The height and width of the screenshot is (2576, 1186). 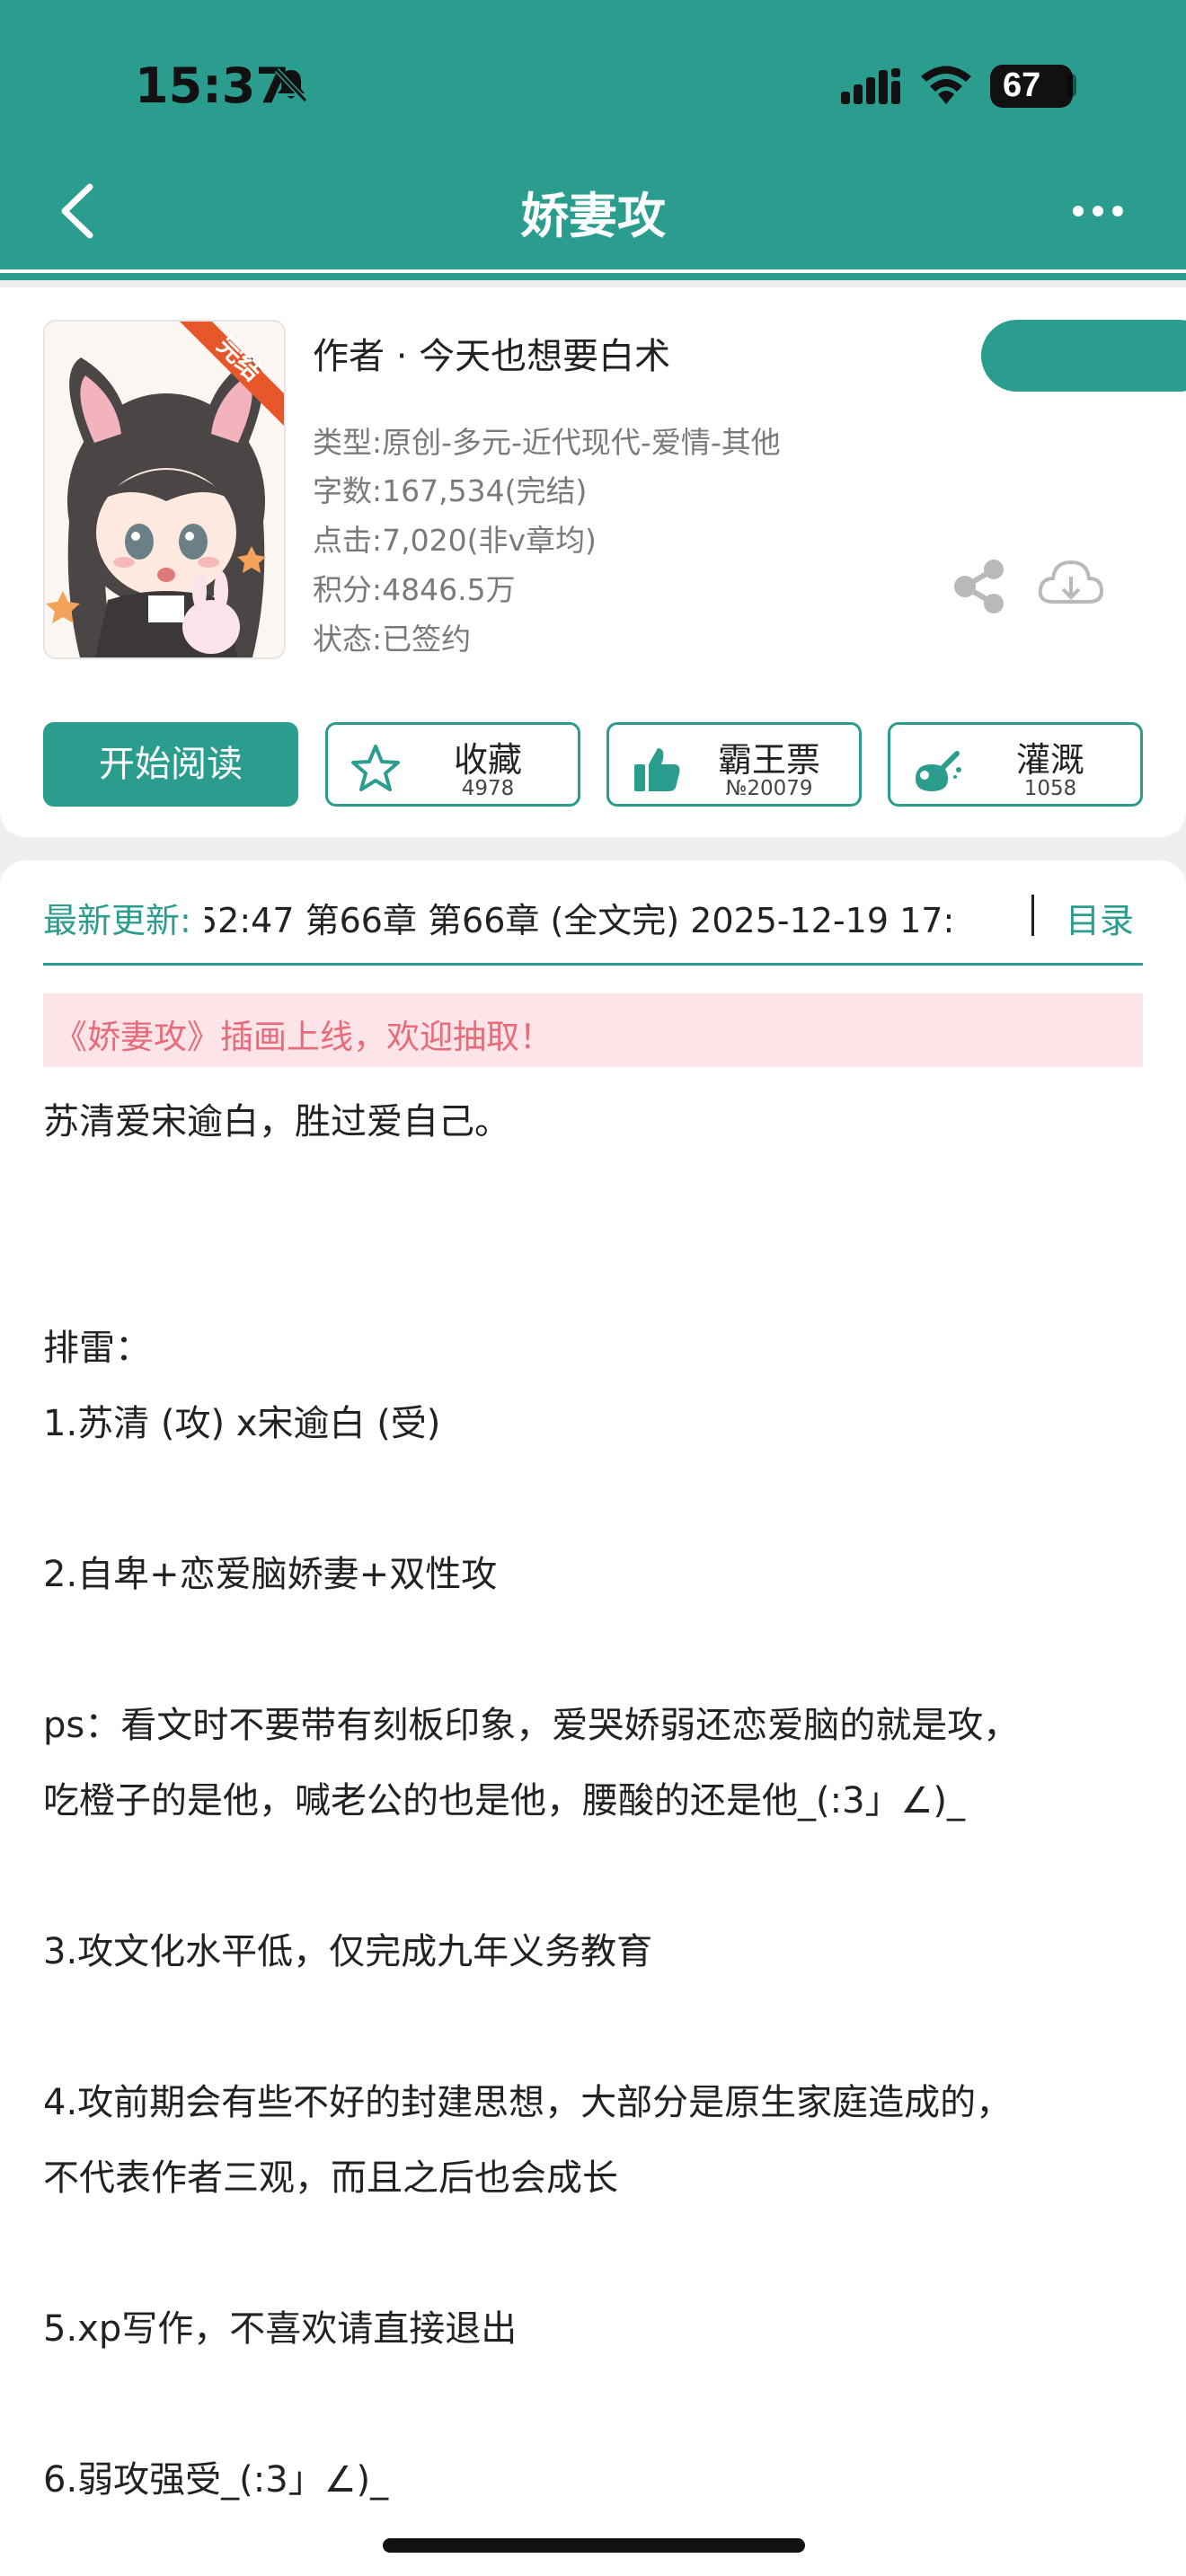 What do you see at coordinates (594, 2545) in the screenshot?
I see `home-indicator` at bounding box center [594, 2545].